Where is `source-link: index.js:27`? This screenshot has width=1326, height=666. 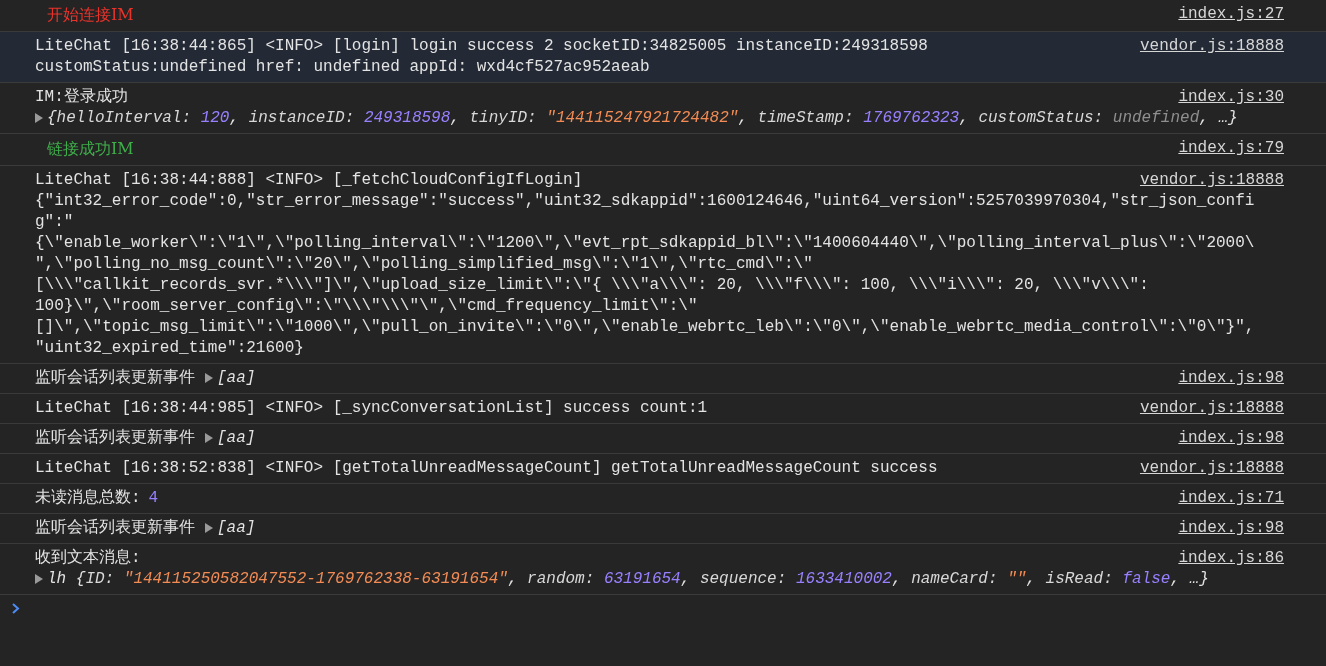 source-link: index.js:27 is located at coordinates (1231, 14).